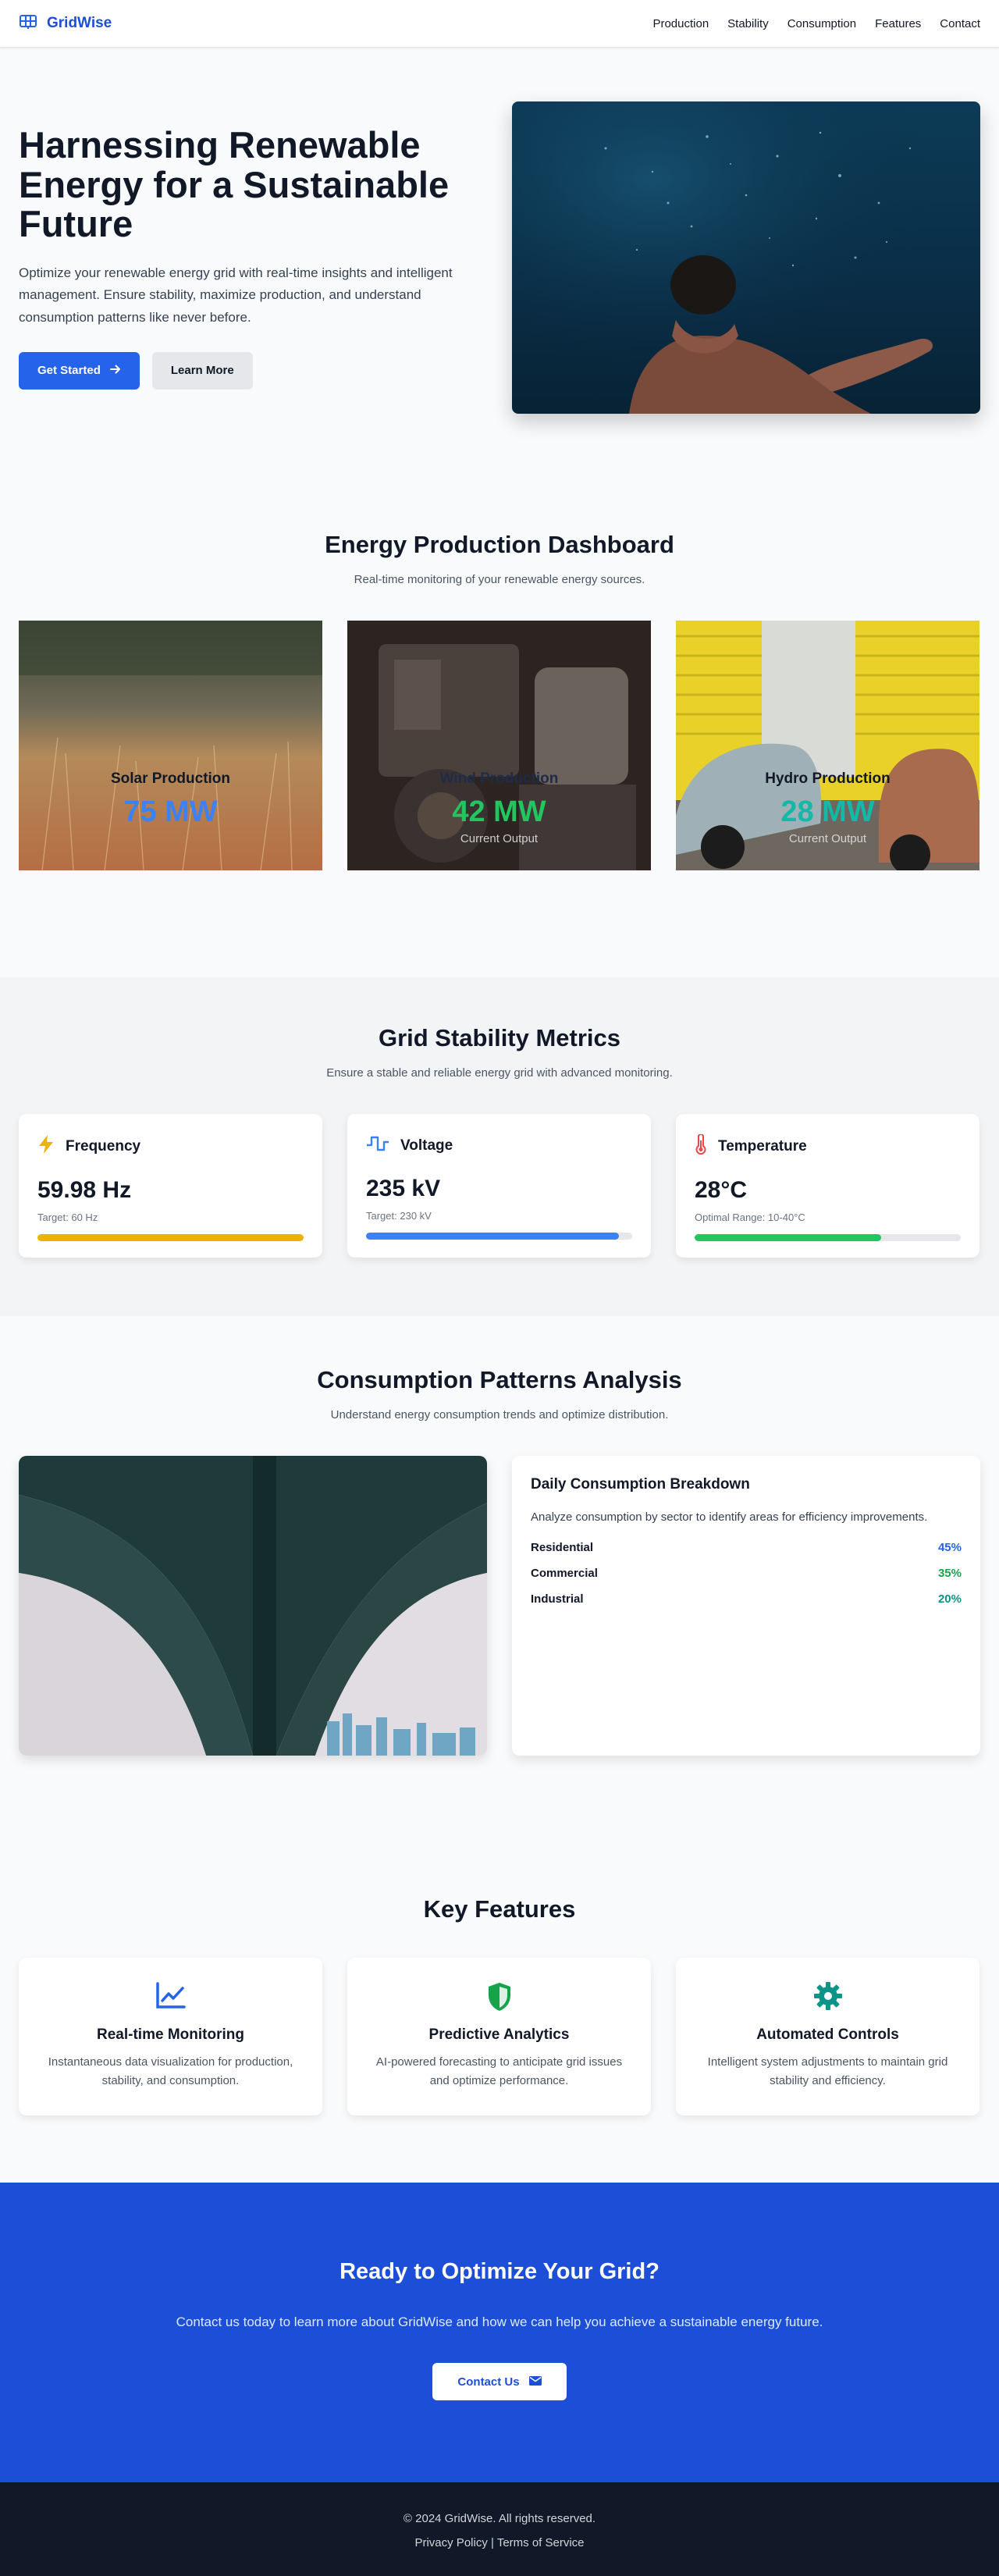  Describe the element at coordinates (67, 1217) in the screenshot. I see `frequency-target: Target: 60 Hz` at that location.